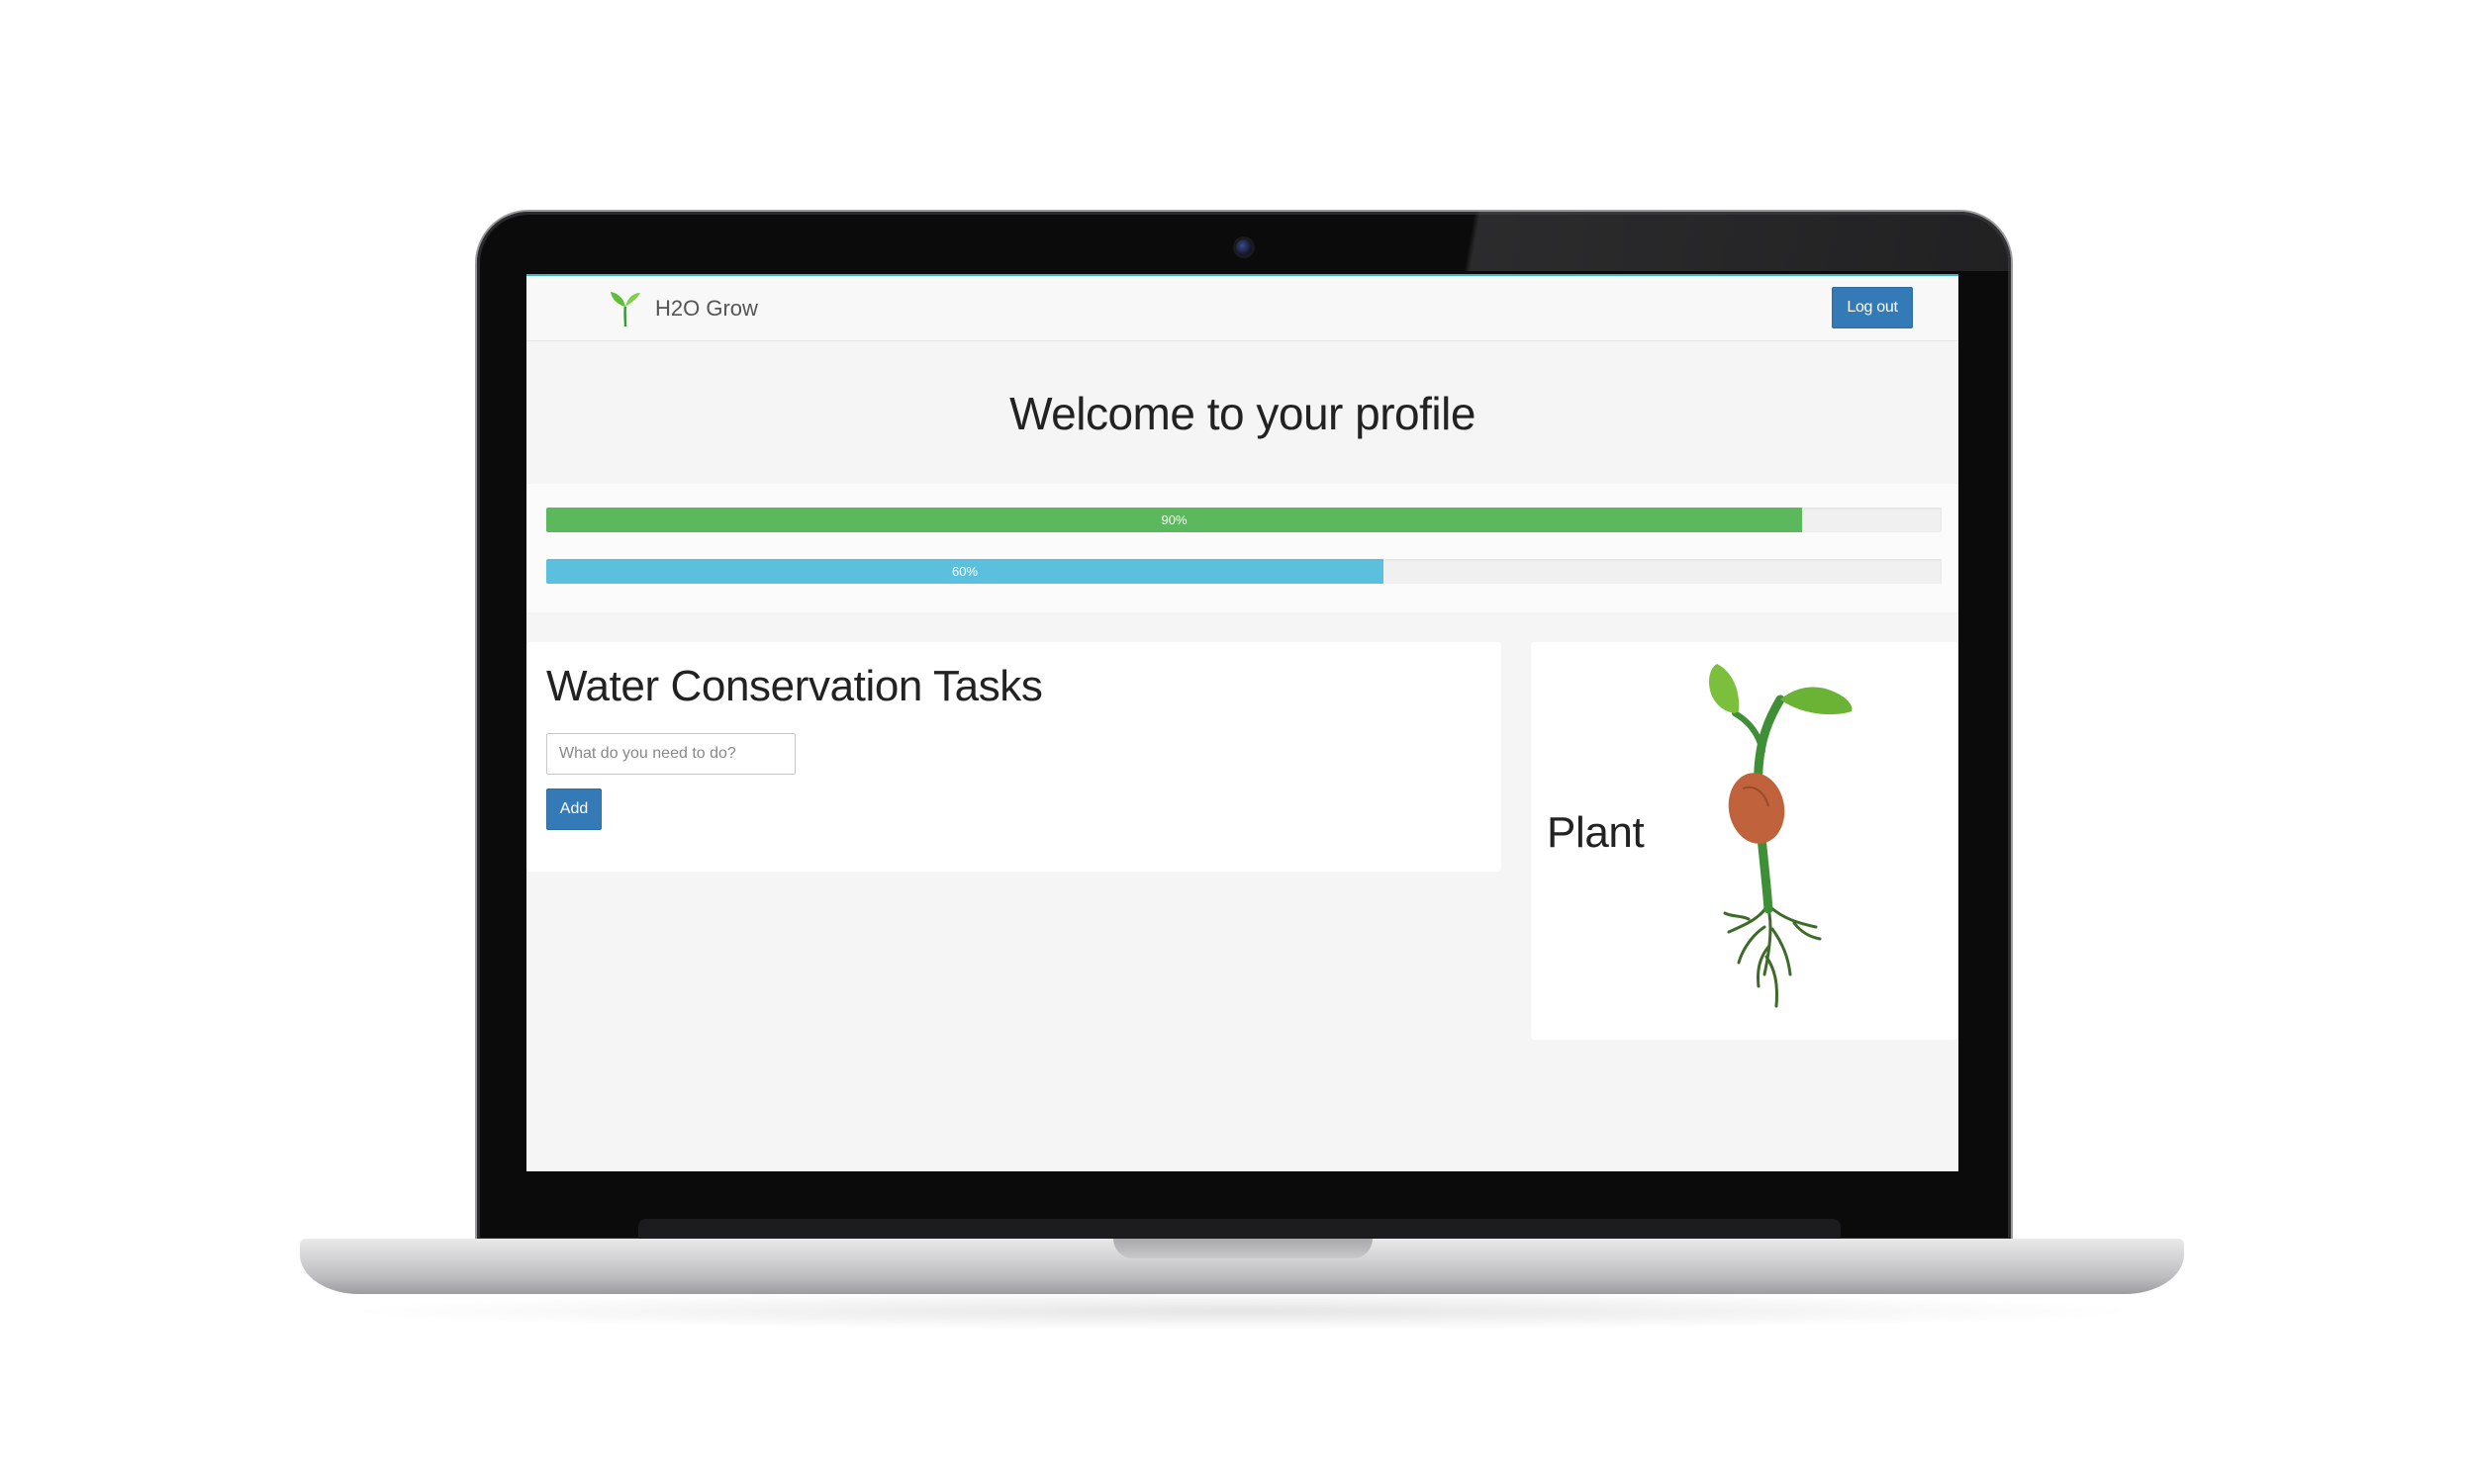 This screenshot has width=2474, height=1484. I want to click on progress-bar-2: 60%, so click(965, 571).